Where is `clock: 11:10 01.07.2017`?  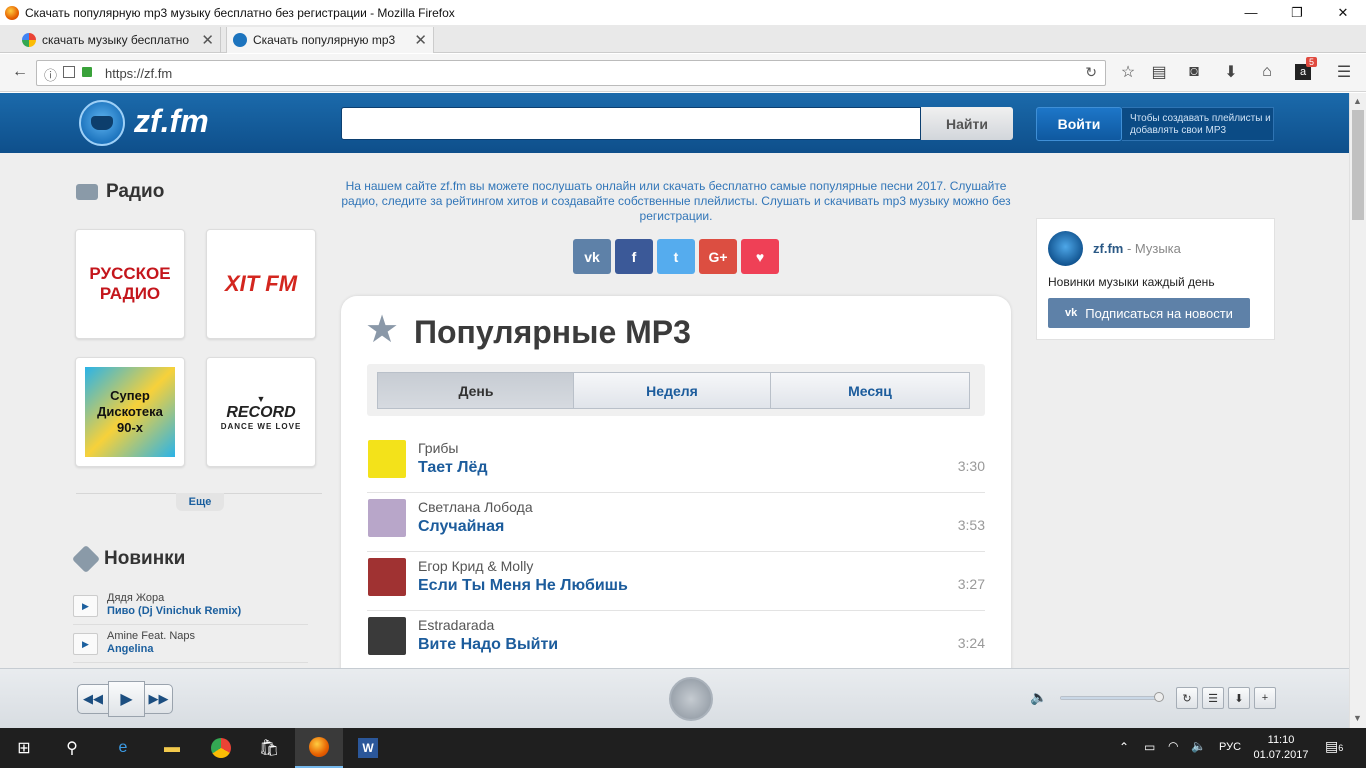
clock: 11:10 01.07.2017 is located at coordinates (1281, 748).